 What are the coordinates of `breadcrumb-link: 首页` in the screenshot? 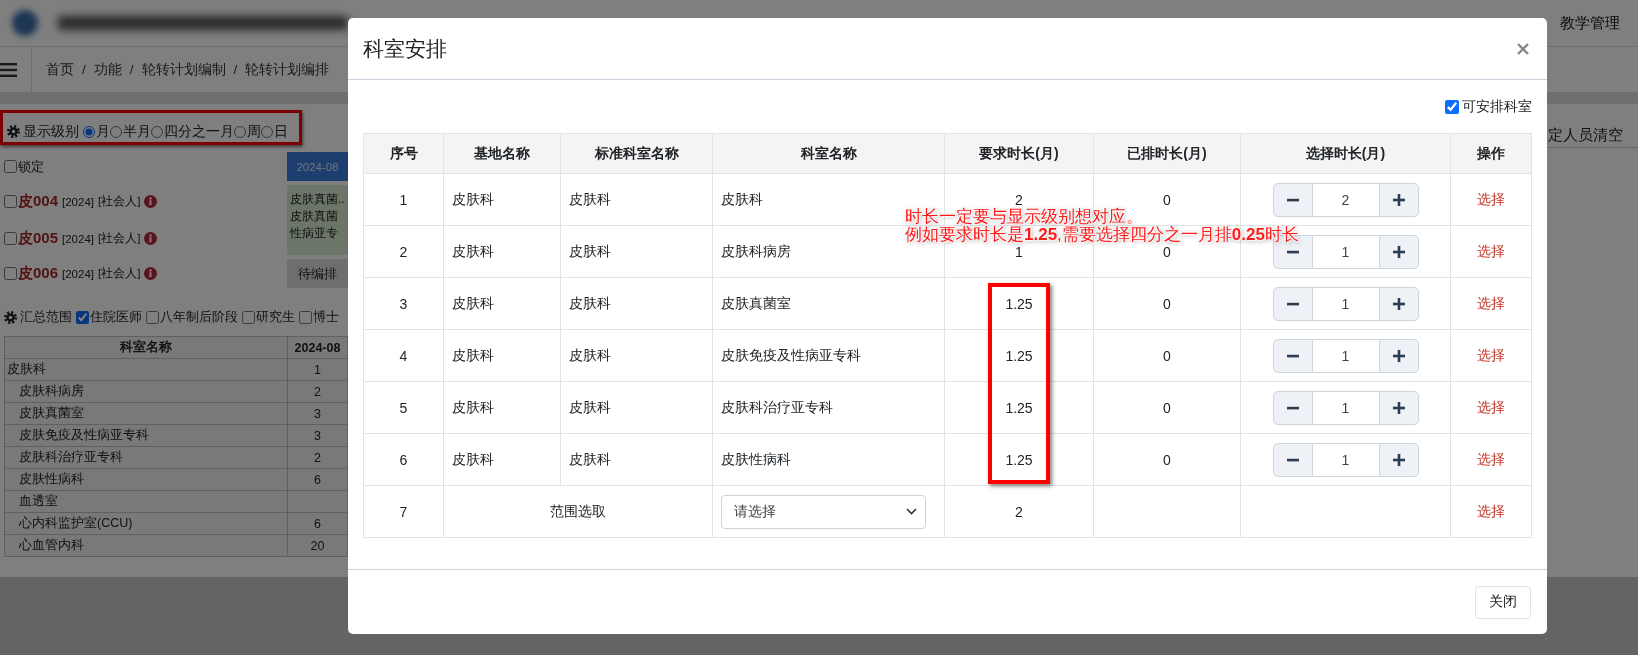 It's located at (60, 69).